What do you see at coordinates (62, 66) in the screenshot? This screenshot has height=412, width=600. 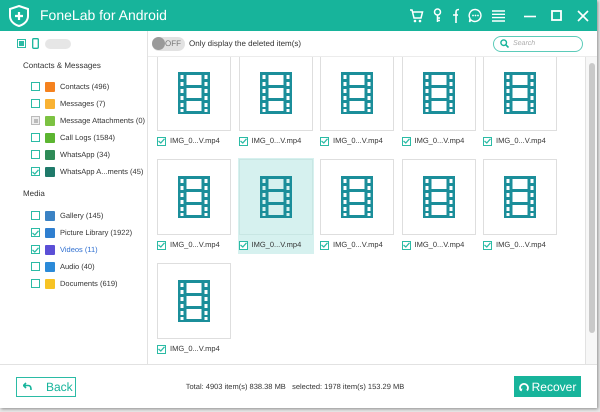 I see `section-heading: Contacts & Messages` at bounding box center [62, 66].